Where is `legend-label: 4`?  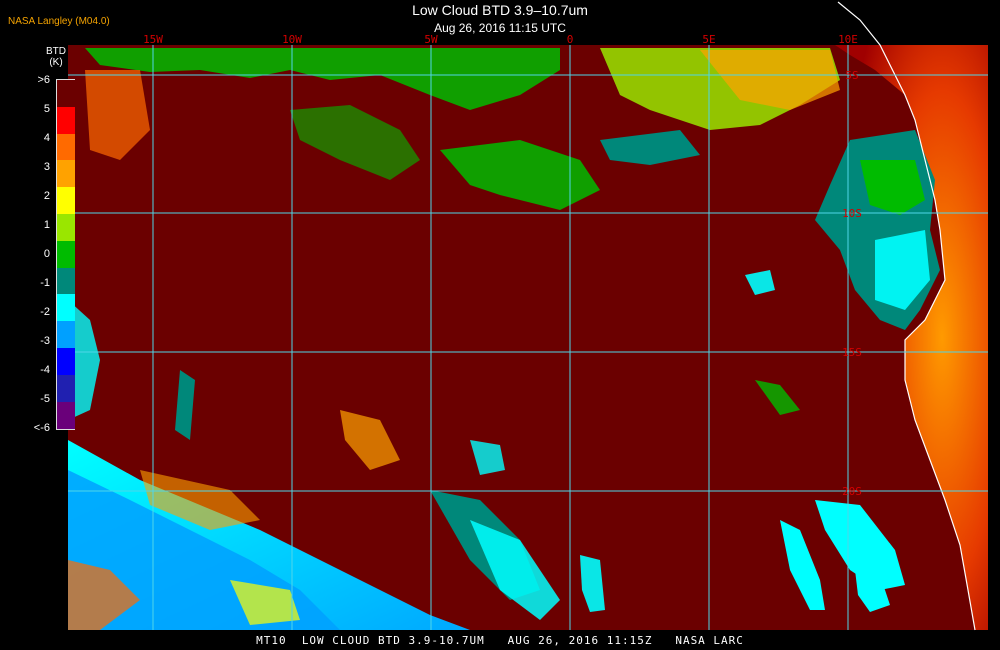 legend-label: 4 is located at coordinates (46, 138).